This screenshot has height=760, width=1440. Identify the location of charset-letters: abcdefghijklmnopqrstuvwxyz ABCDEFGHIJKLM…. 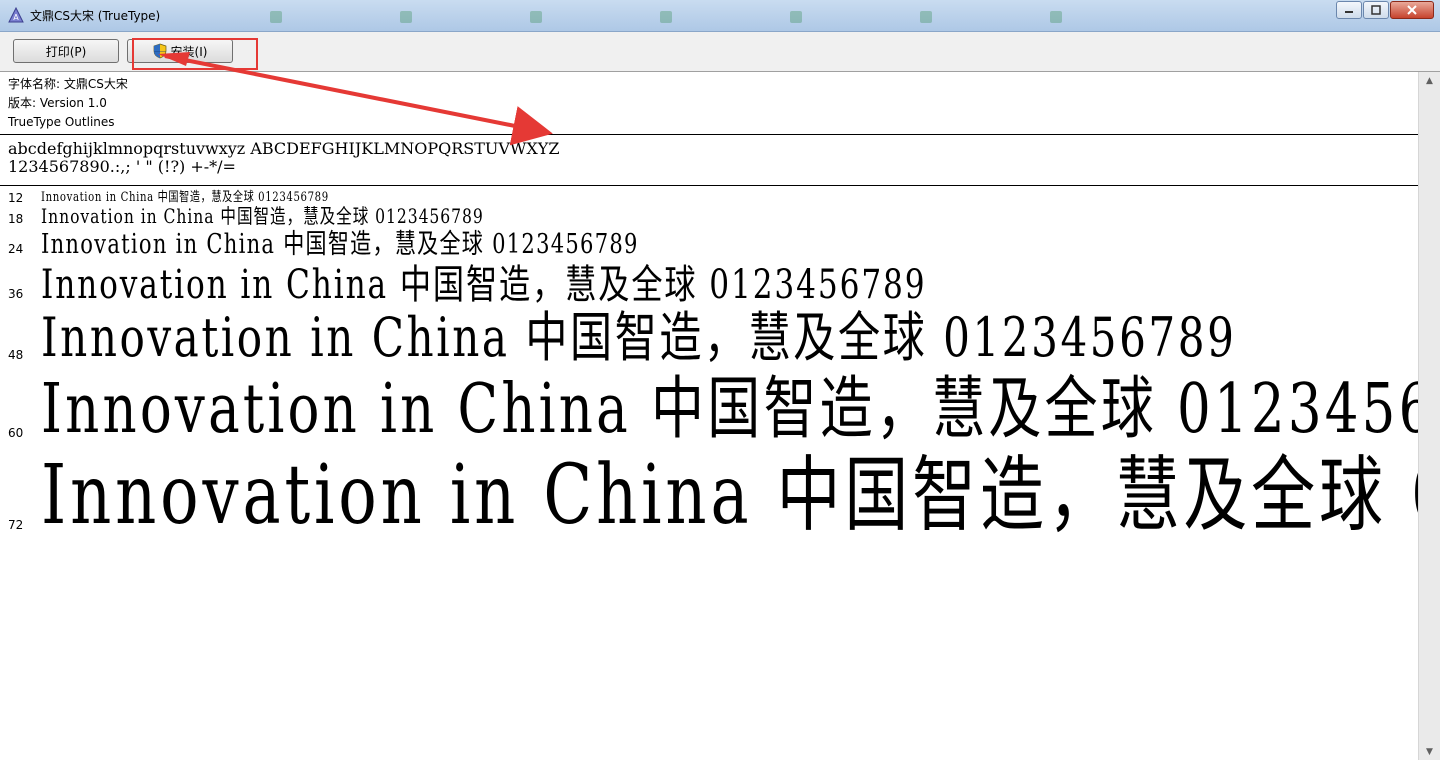
(284, 148).